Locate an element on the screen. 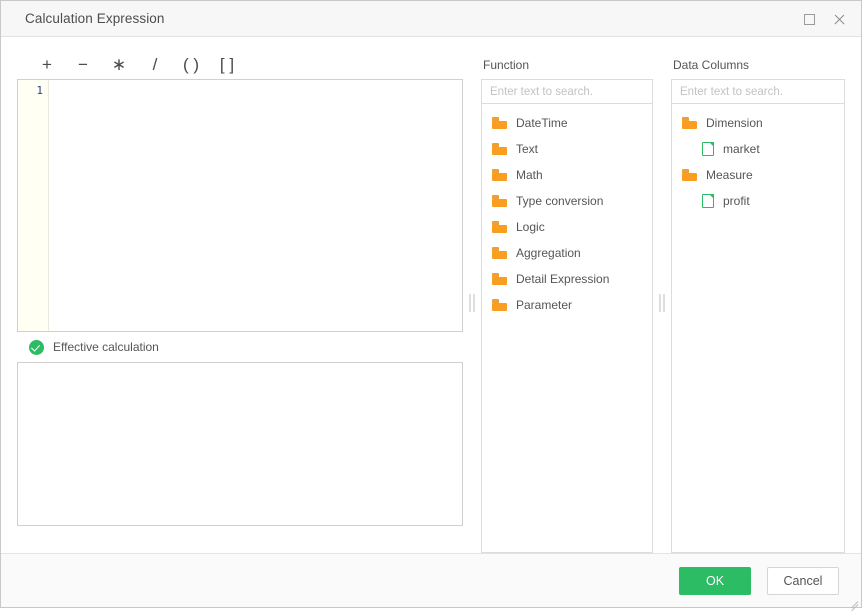  line-number: 1 is located at coordinates (39, 90).